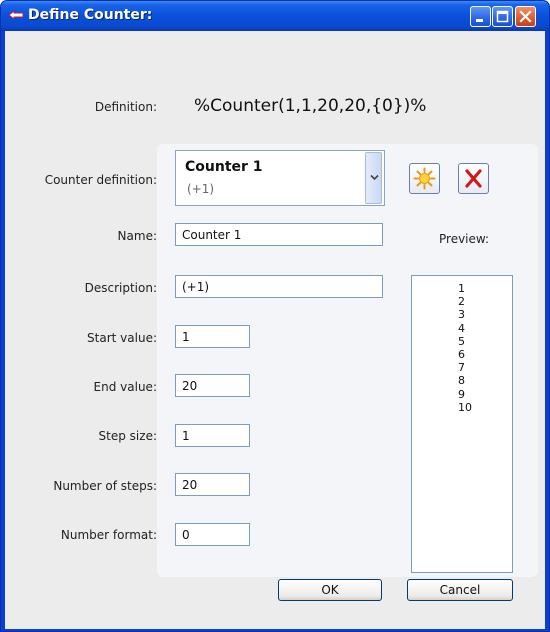  What do you see at coordinates (125, 107) in the screenshot?
I see `definition-label: Definition:` at bounding box center [125, 107].